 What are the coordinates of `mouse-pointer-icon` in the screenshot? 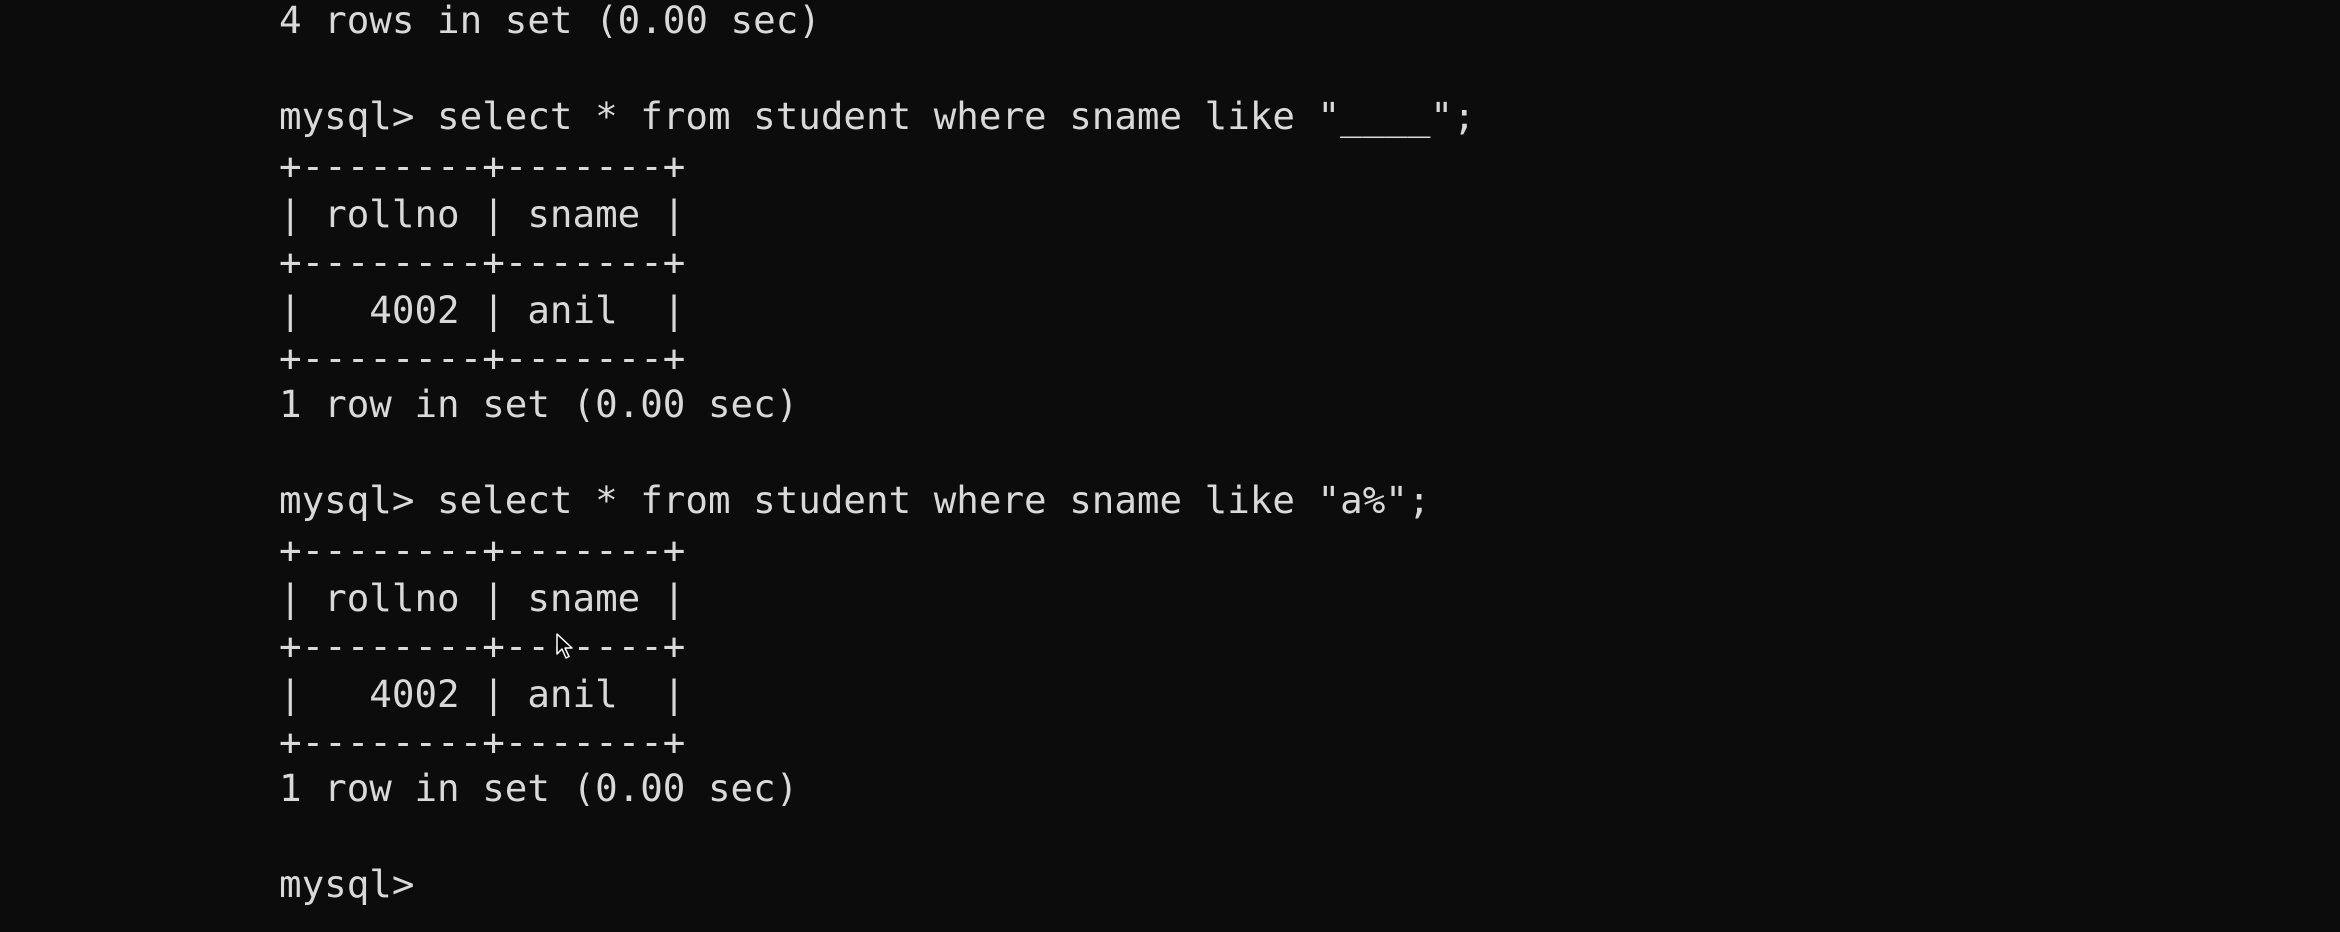 It's located at (564, 646).